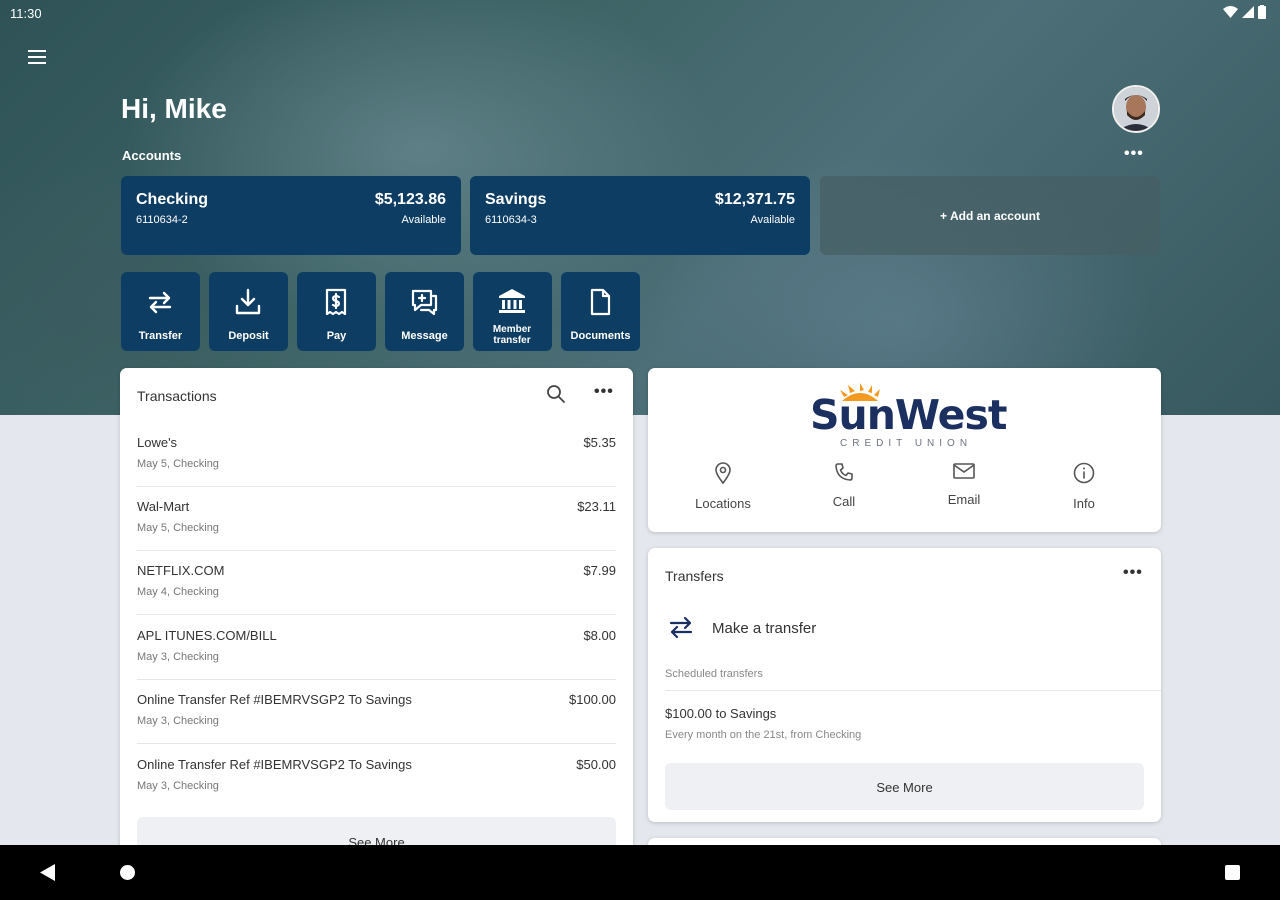  I want to click on action-label: Member transfer, so click(512, 335).